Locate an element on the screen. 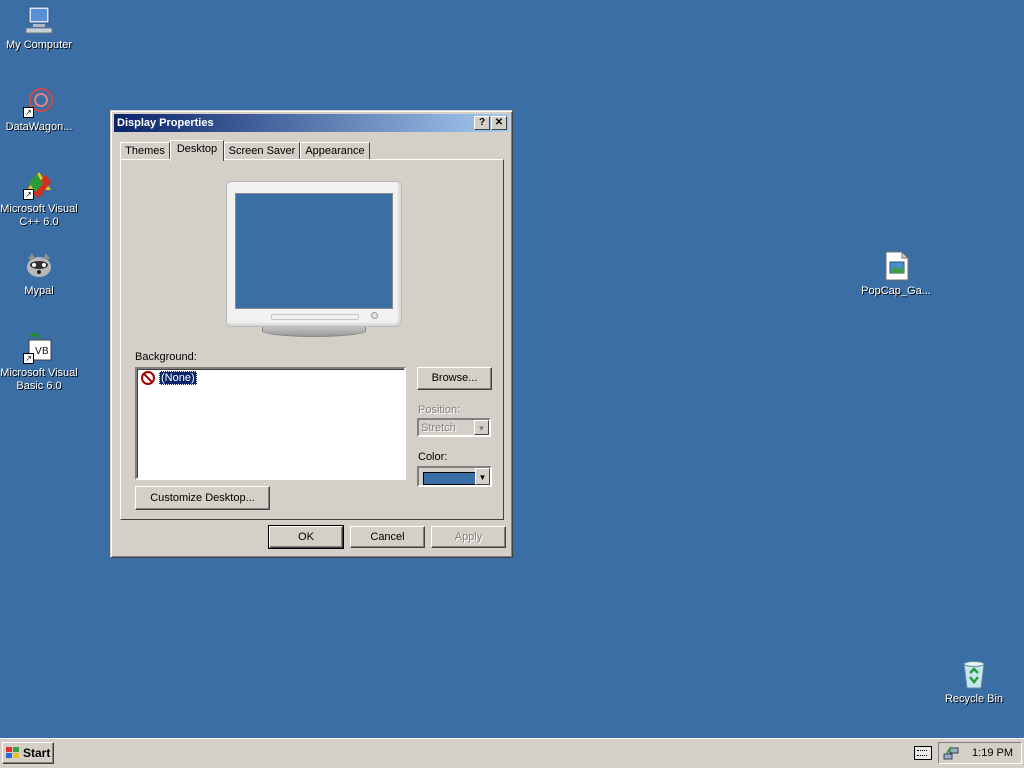 The image size is (1024, 768). color-picker: ▼ is located at coordinates (454, 476).